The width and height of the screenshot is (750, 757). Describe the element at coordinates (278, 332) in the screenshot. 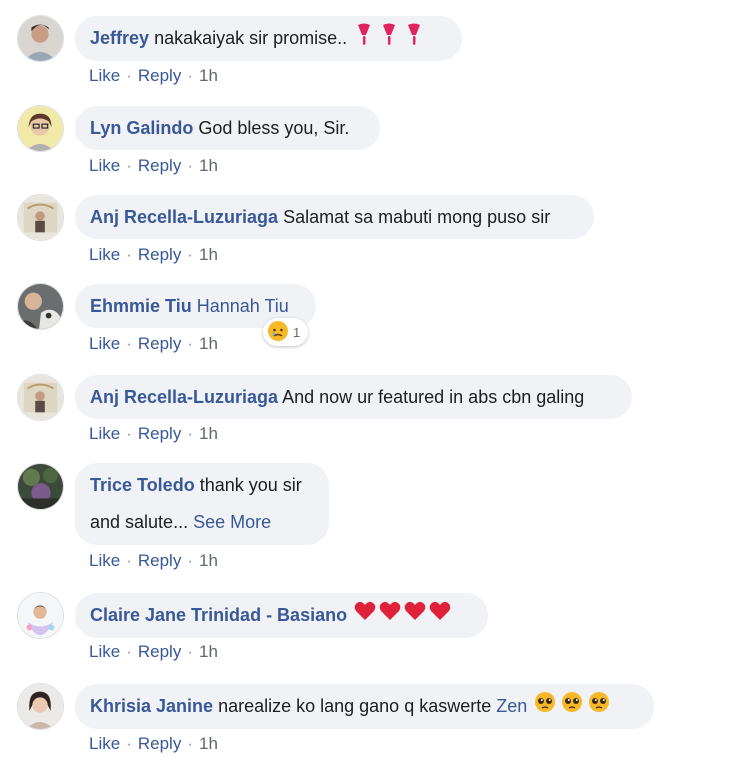

I see `sad-face-icon` at that location.